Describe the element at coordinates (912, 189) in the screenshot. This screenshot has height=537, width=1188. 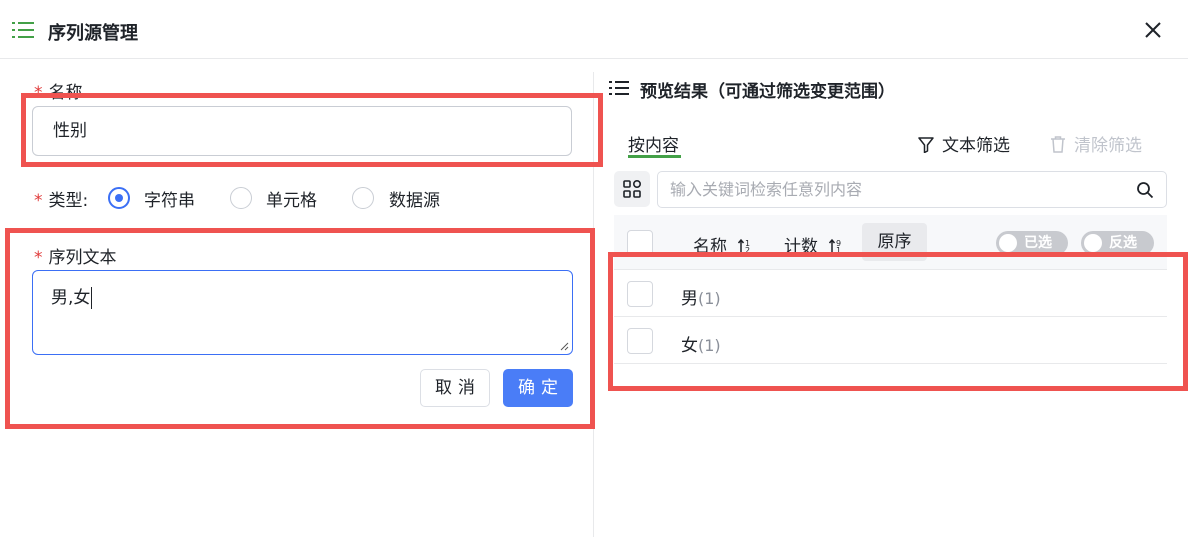
I see `search-input: 输入关键词检索任意列内容` at that location.